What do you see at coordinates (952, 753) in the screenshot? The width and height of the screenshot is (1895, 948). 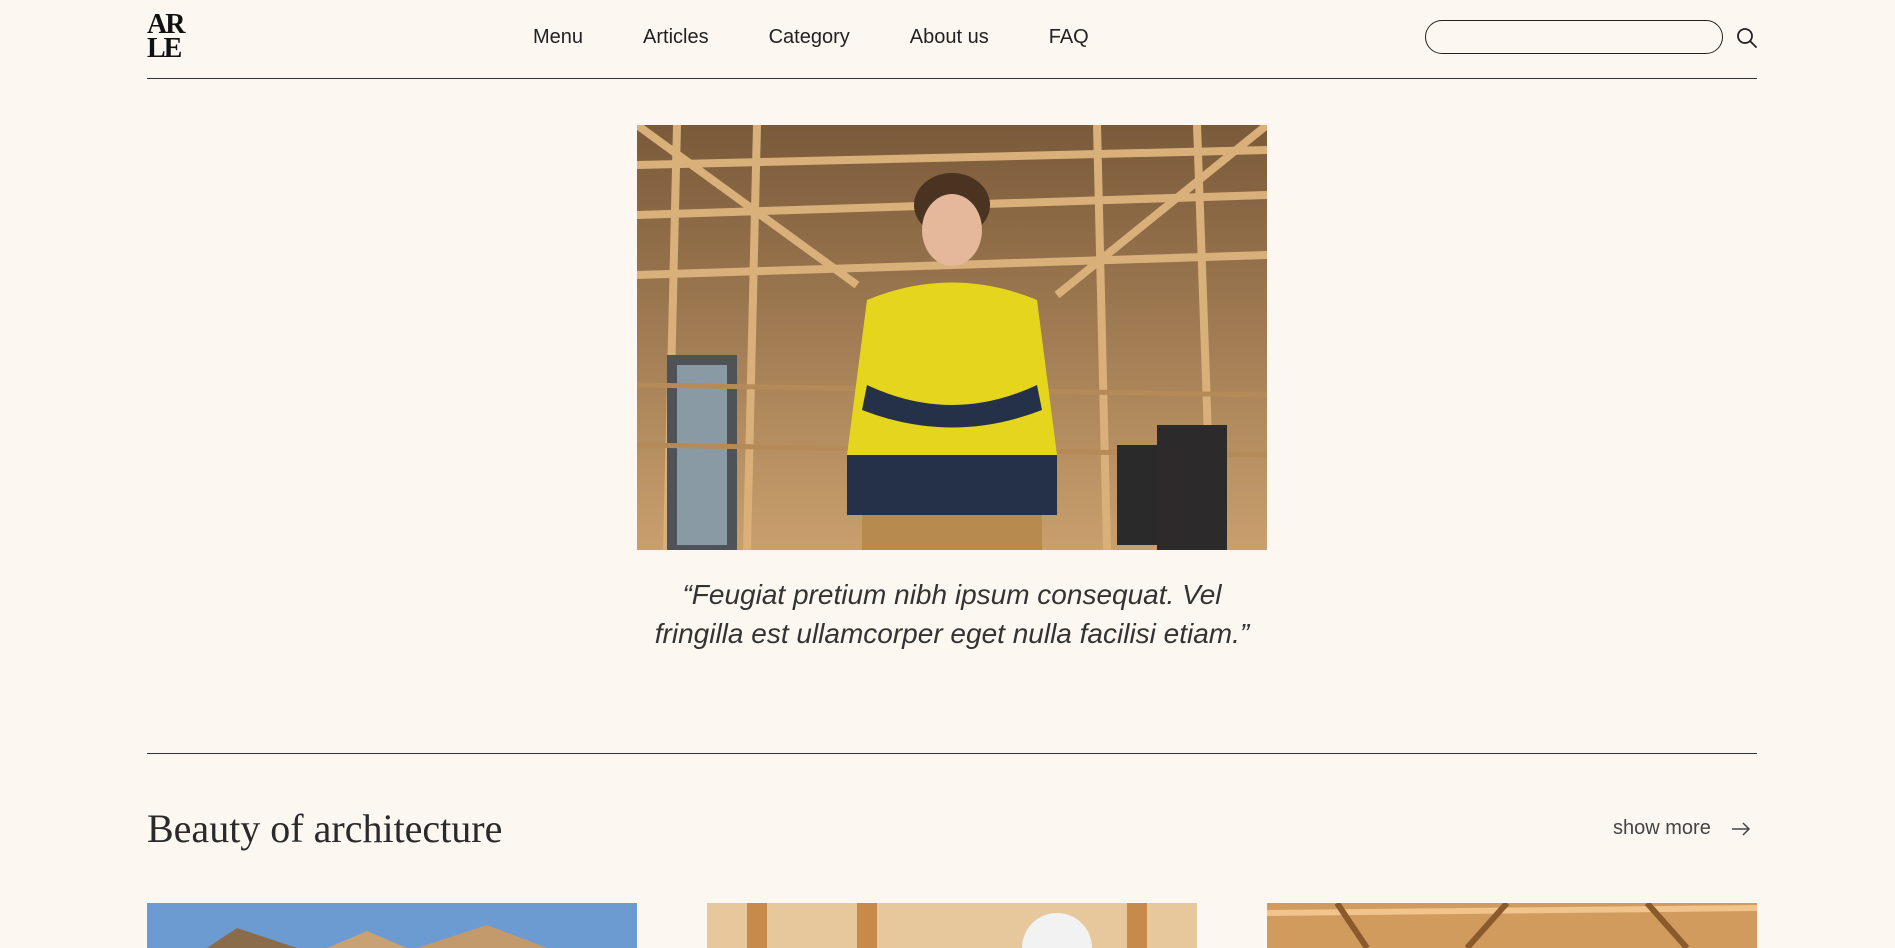 I see `section-divider` at bounding box center [952, 753].